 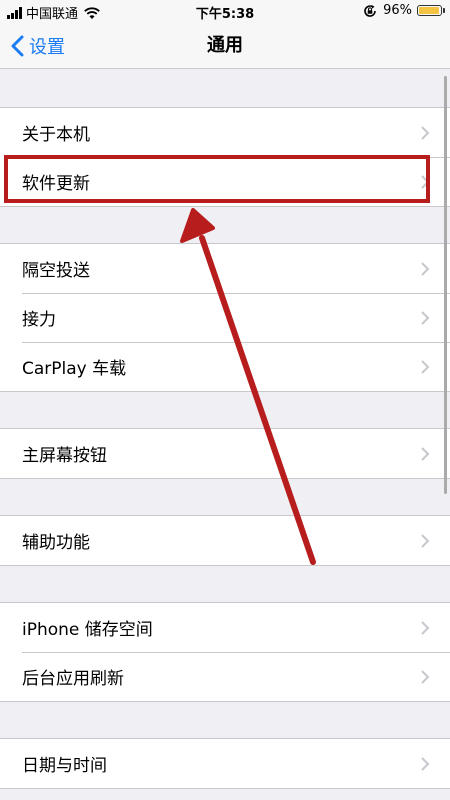 I want to click on settings-group: 日期与时间, so click(x=225, y=763).